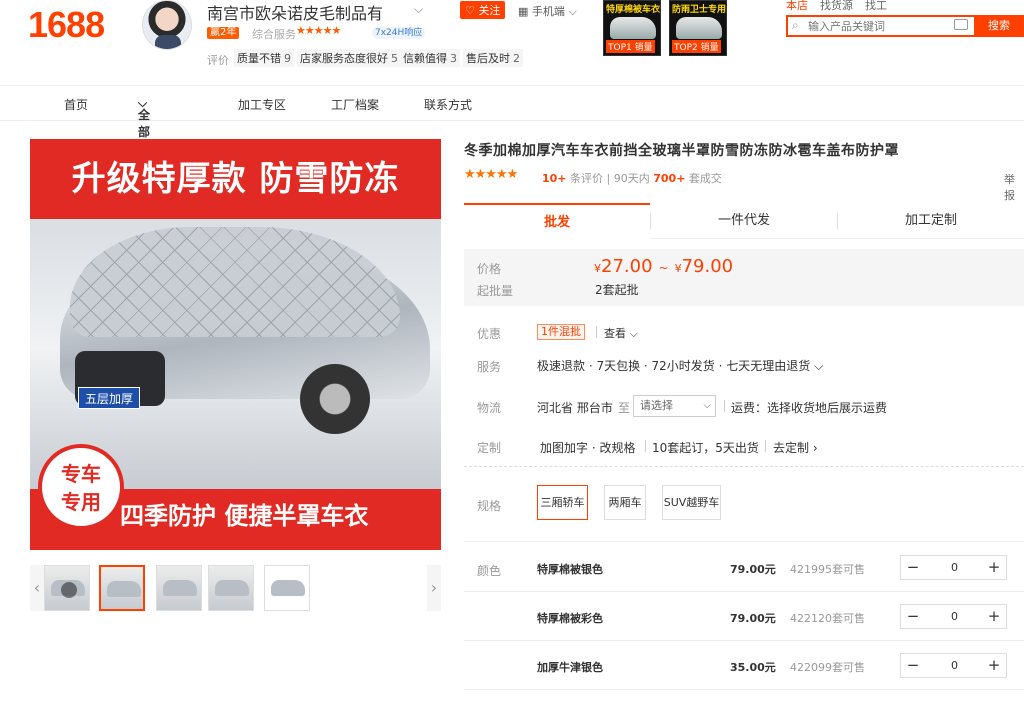  Describe the element at coordinates (218, 60) in the screenshot. I see `eval-label: 评价` at that location.